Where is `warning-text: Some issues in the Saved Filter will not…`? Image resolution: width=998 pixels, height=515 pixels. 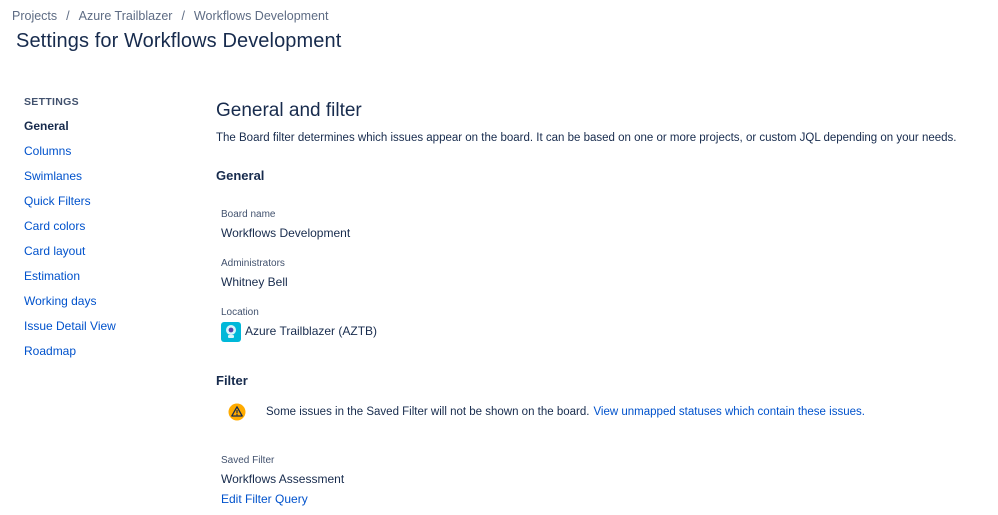 warning-text: Some issues in the Saved Filter will not… is located at coordinates (428, 412).